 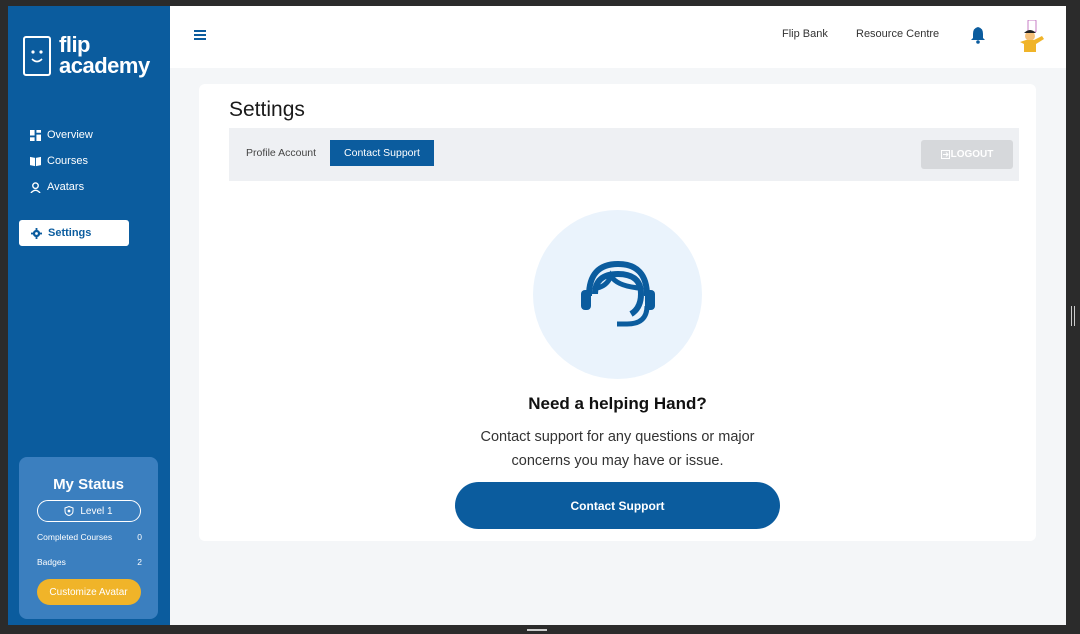 I want to click on sidebar-nav: Overview Courses Avatars, so click(x=61, y=161).